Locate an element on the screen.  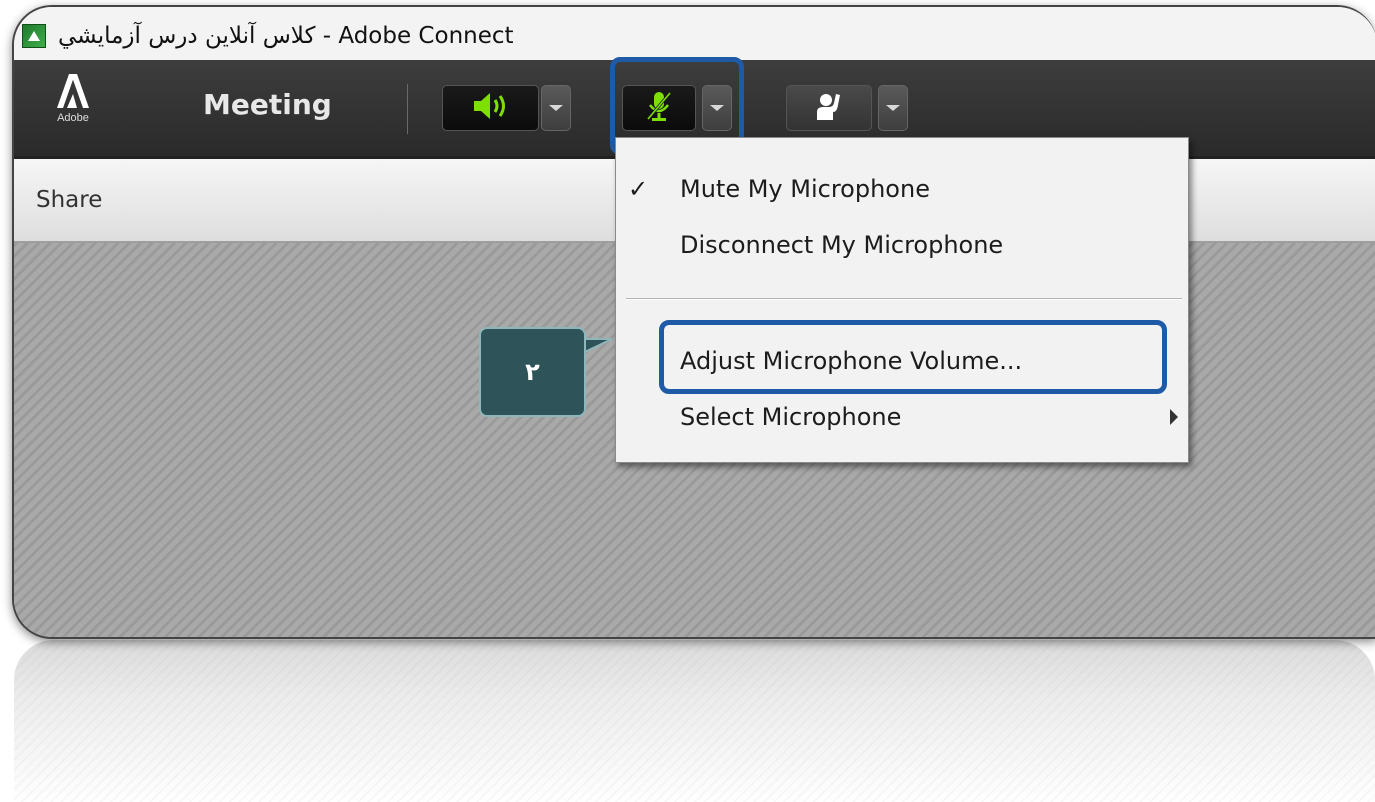
speaker-volume-icon is located at coordinates (491, 108).